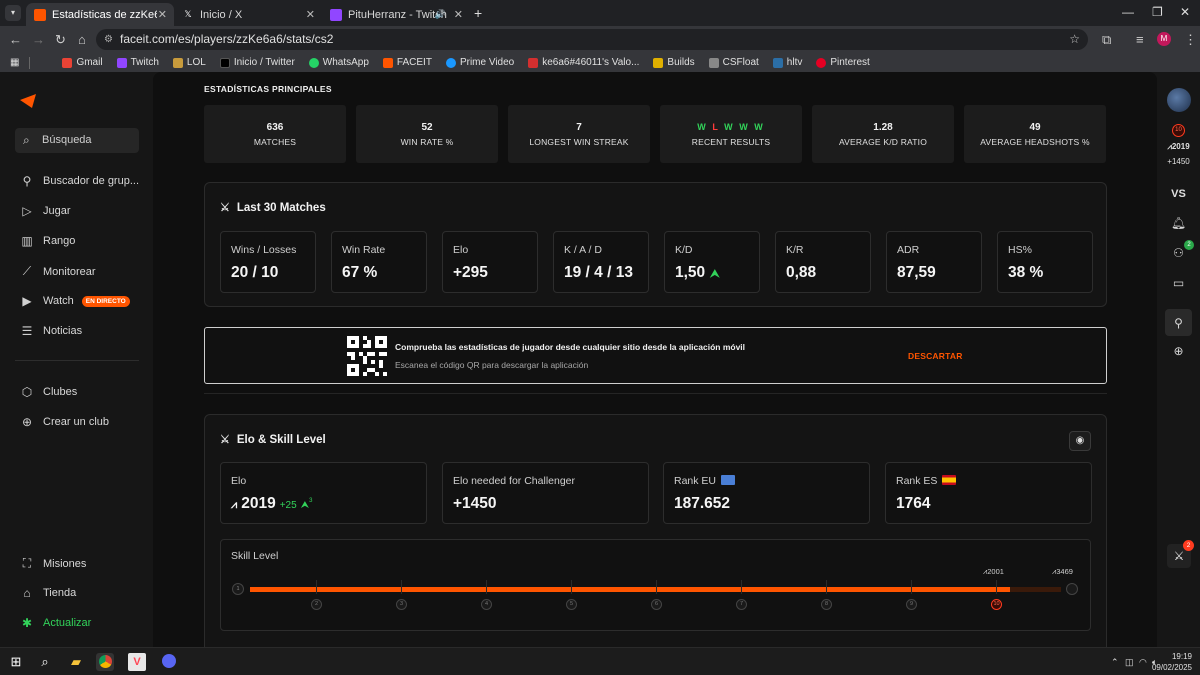  What do you see at coordinates (1178, 161) in the screenshot?
I see `rail-needed: +1450` at bounding box center [1178, 161].